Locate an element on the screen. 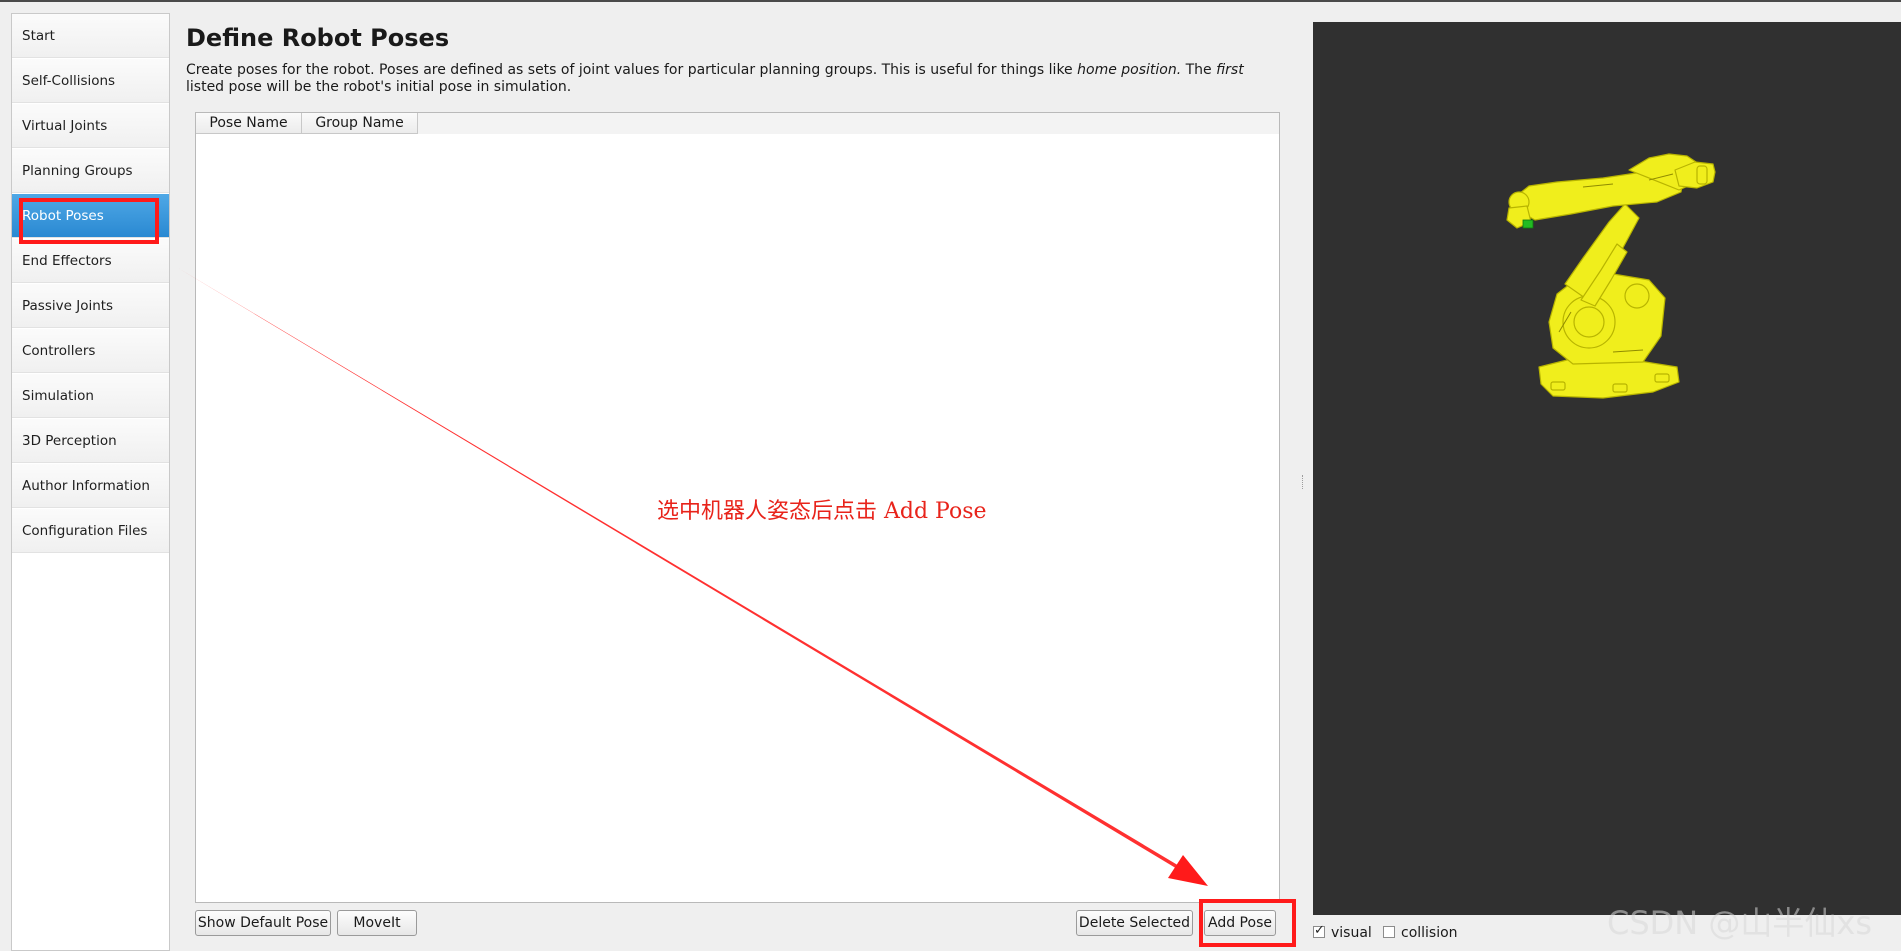 Image resolution: width=1901 pixels, height=951 pixels. splitter-handle is located at coordinates (1303, 482).